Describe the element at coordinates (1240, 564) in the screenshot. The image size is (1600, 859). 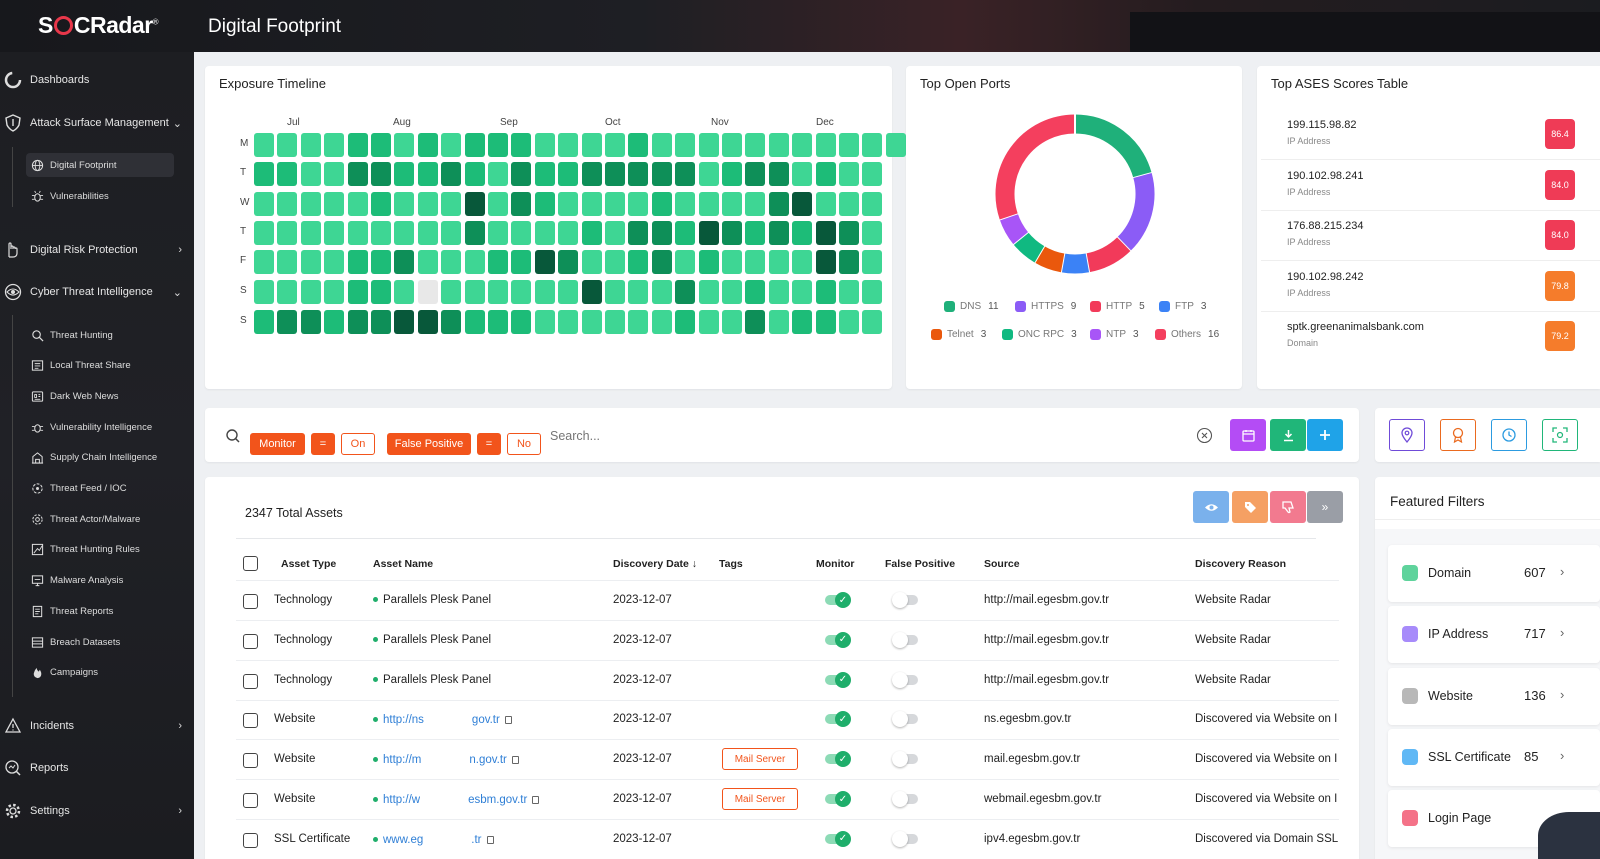
I see `column-header-discovery-reason: Discovery Reason` at that location.